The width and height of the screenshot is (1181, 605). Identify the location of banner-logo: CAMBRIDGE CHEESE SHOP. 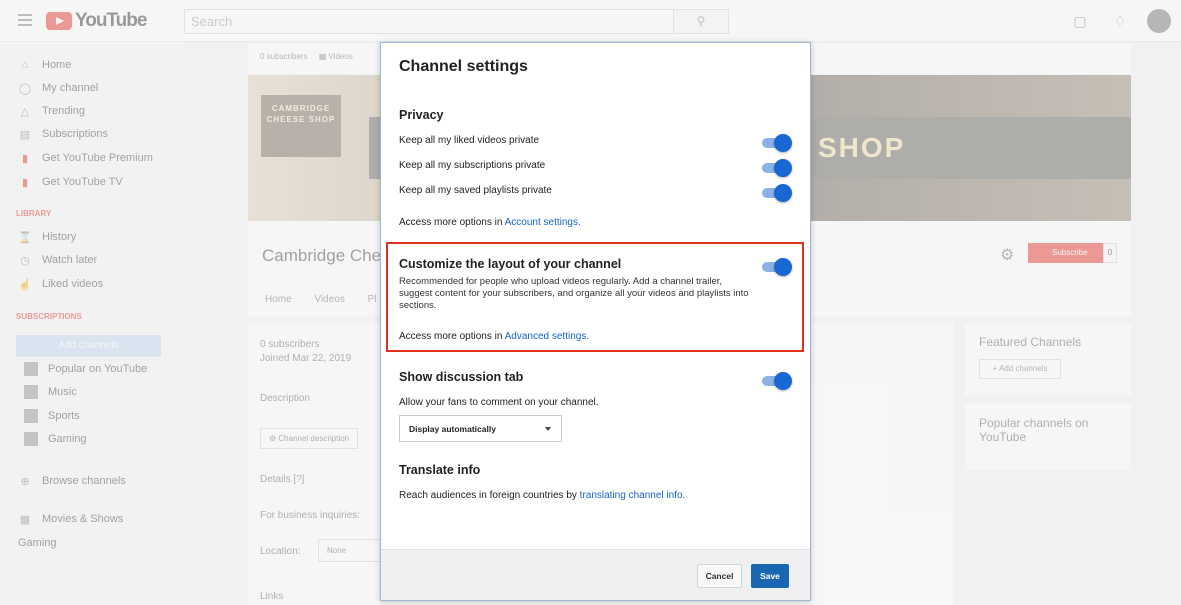
(301, 126).